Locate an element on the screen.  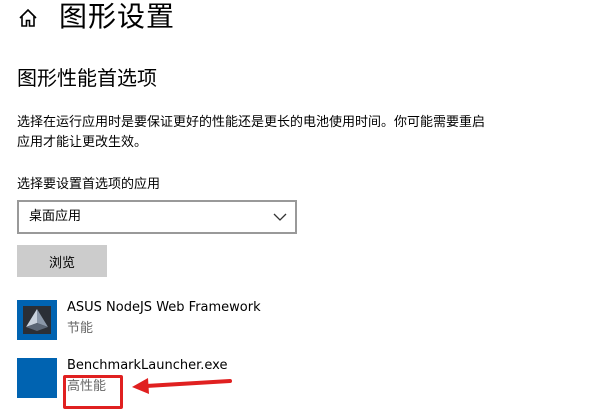
browse-button: 浏览 is located at coordinates (62, 261).